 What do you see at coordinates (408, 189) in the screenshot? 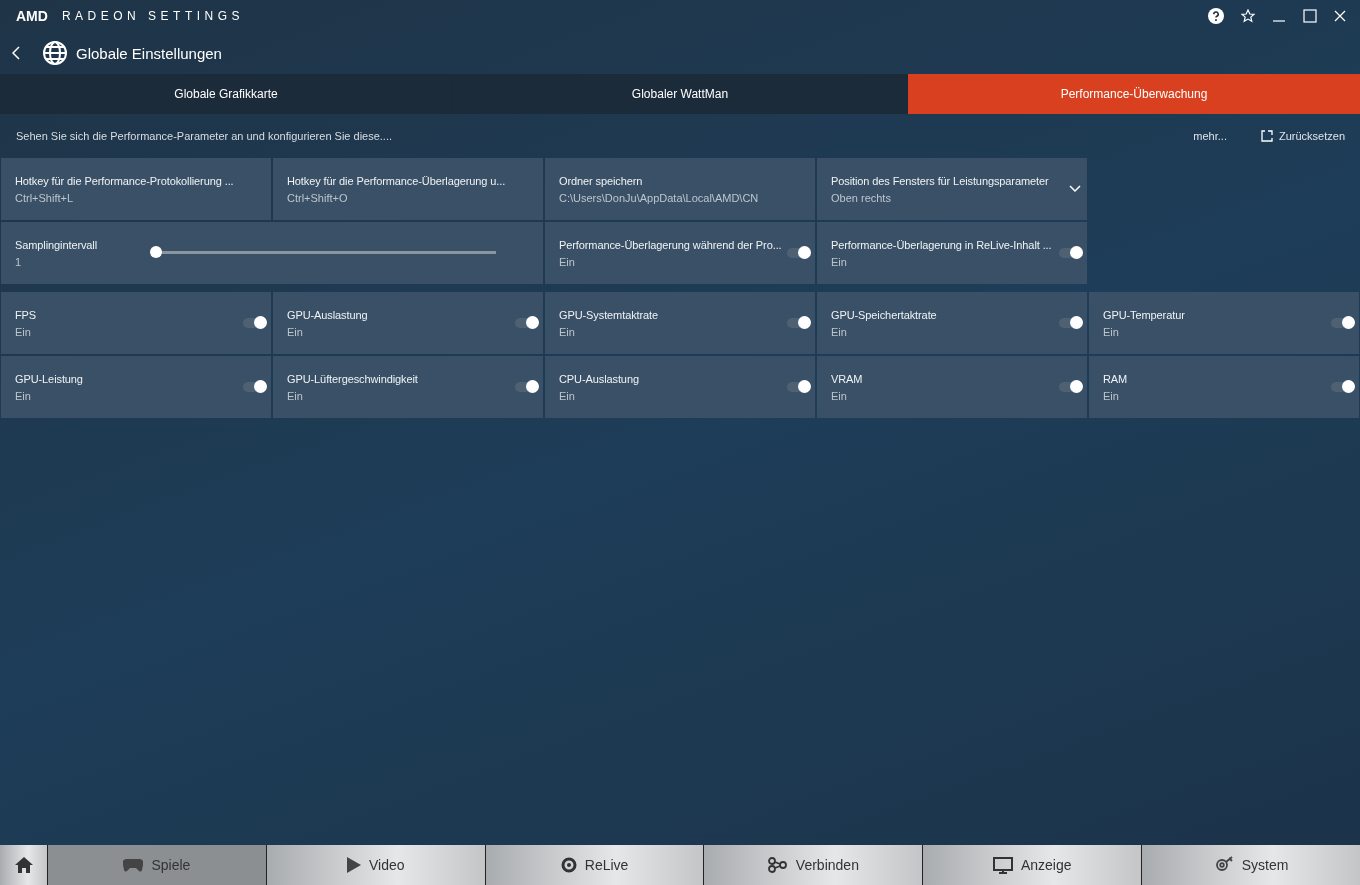
I see `setting-tile: Hotkey für die Performance-Überlagerung u... Ctrl+Shift+O` at bounding box center [408, 189].